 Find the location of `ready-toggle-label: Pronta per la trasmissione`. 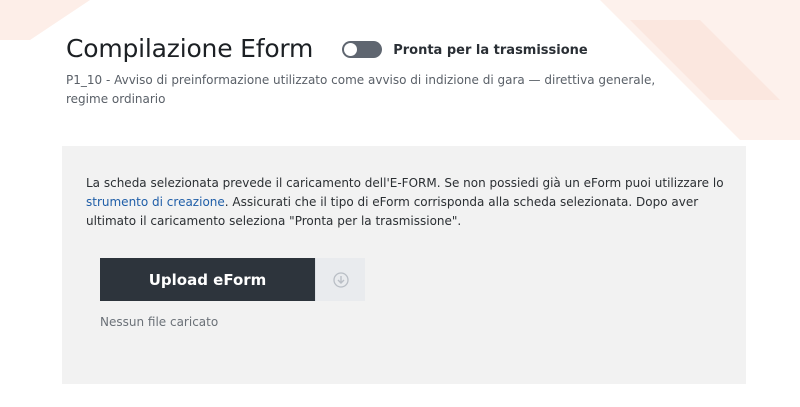

ready-toggle-label: Pronta per la trasmissione is located at coordinates (490, 50).